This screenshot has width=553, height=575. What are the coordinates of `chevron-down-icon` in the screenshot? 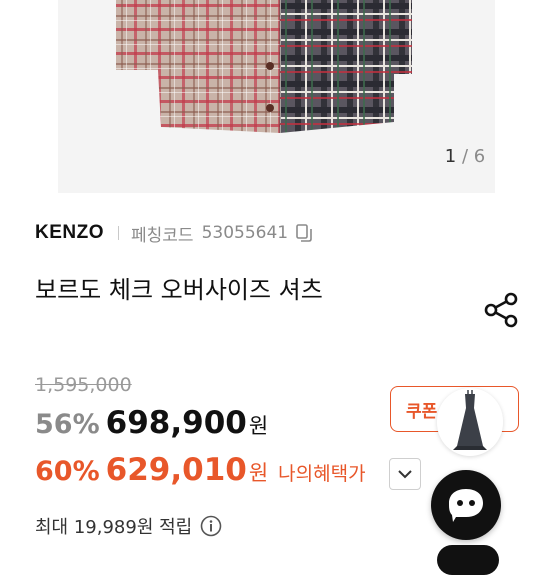 It's located at (405, 474).